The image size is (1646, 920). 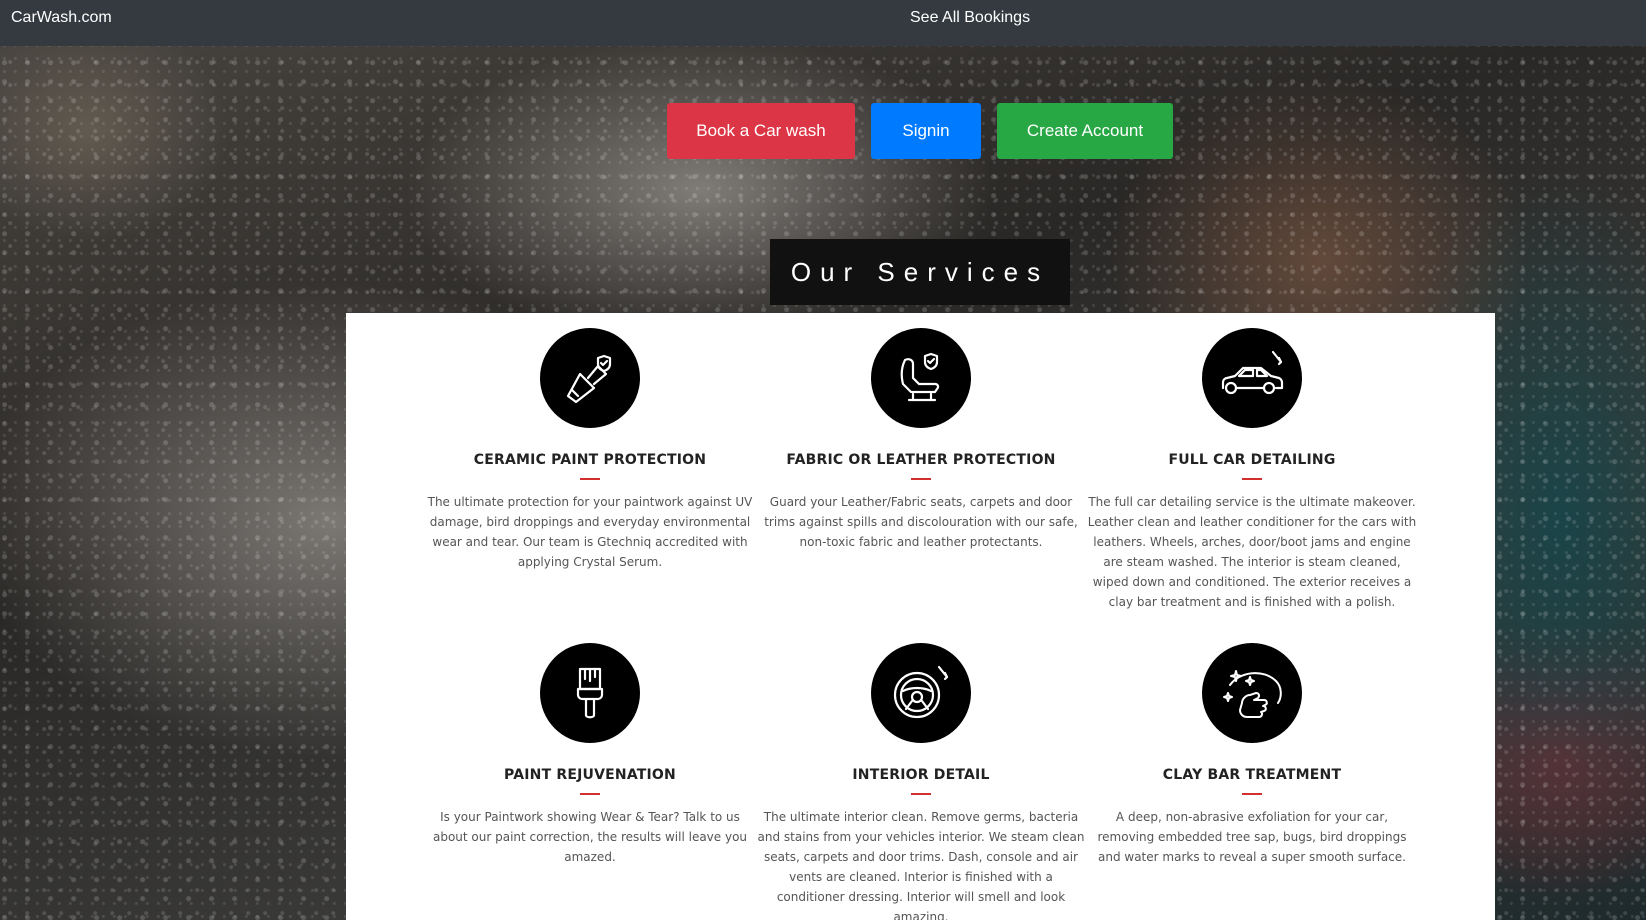 What do you see at coordinates (590, 693) in the screenshot?
I see `paint-brush-icon` at bounding box center [590, 693].